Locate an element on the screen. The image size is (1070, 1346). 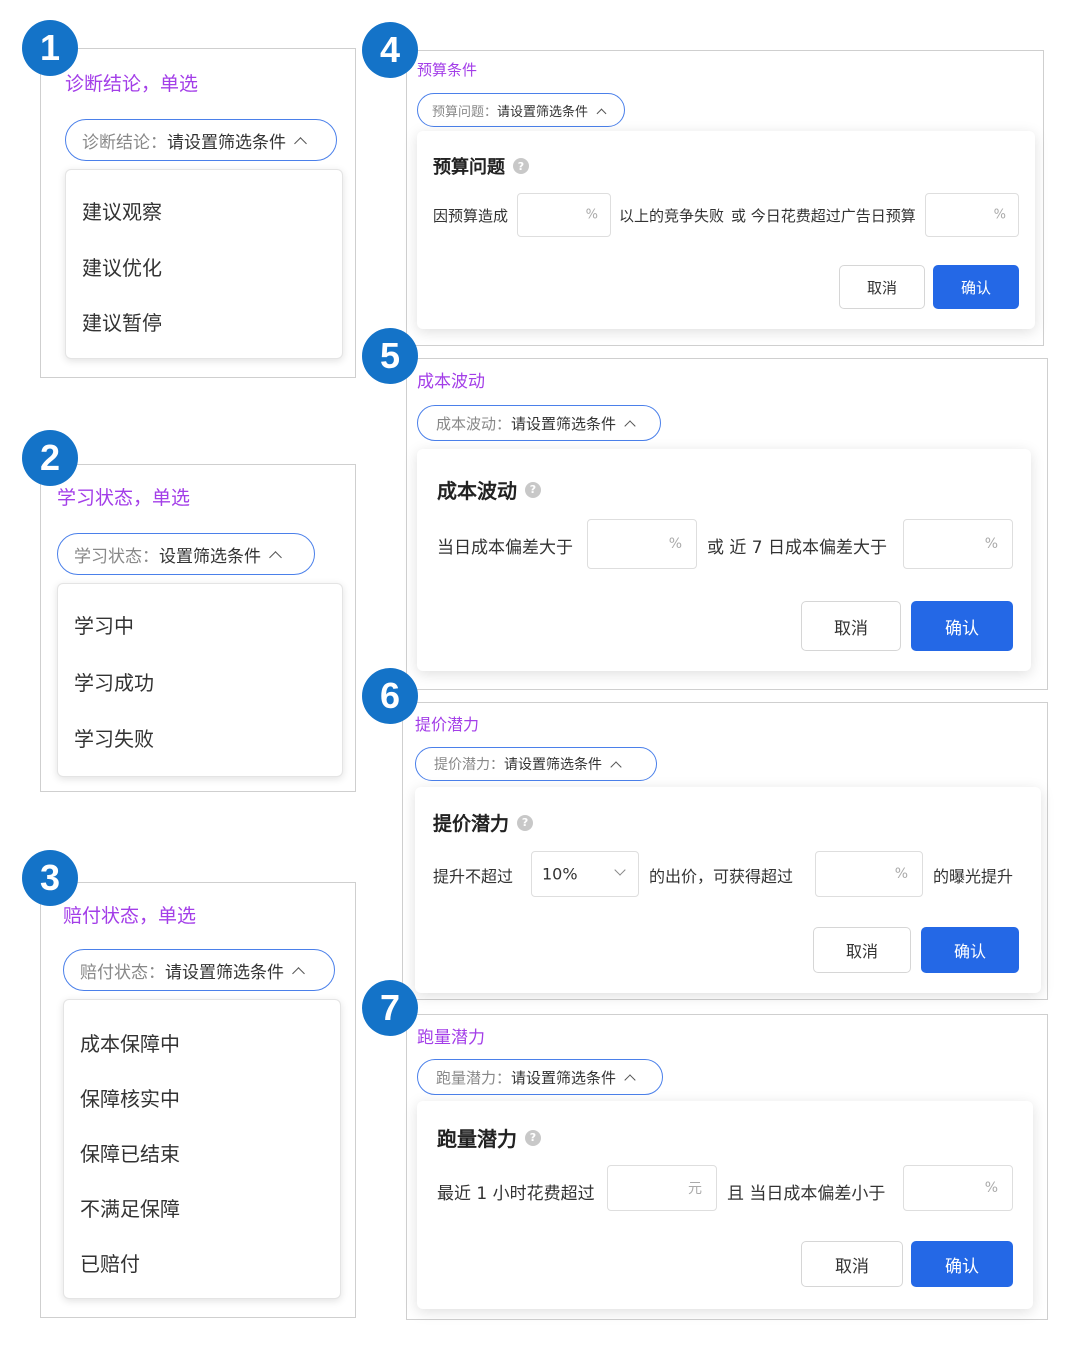
learning-filter-pill: 学习状态： 设置筛选条件 is located at coordinates (186, 554).